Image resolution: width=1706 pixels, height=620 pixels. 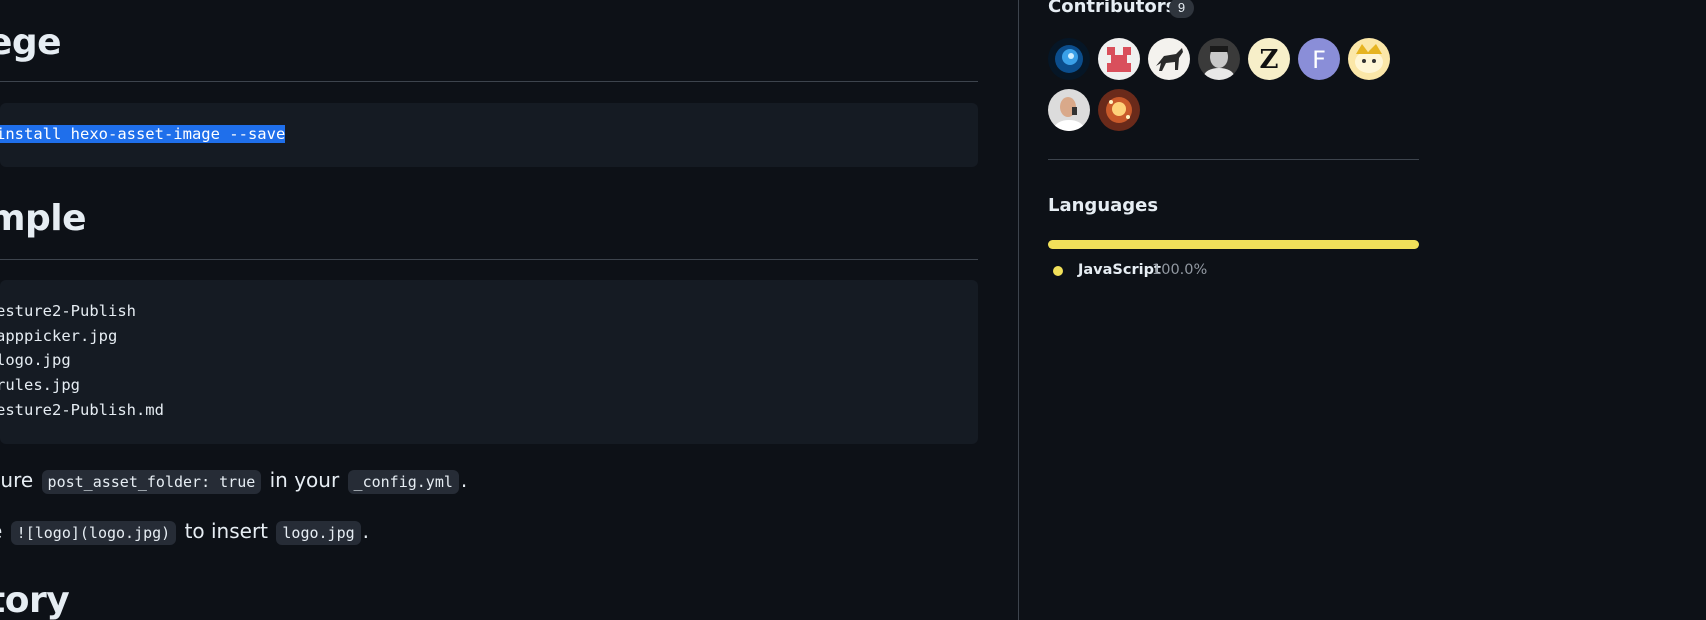 I want to click on inline-code: logo.jpg, so click(x=318, y=533).